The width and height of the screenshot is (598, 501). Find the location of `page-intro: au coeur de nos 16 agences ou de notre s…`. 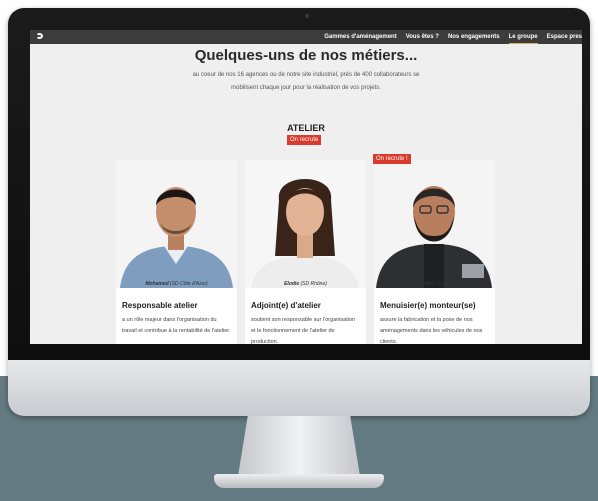

page-intro: au coeur de nos 16 agences ou de notre s… is located at coordinates (306, 81).